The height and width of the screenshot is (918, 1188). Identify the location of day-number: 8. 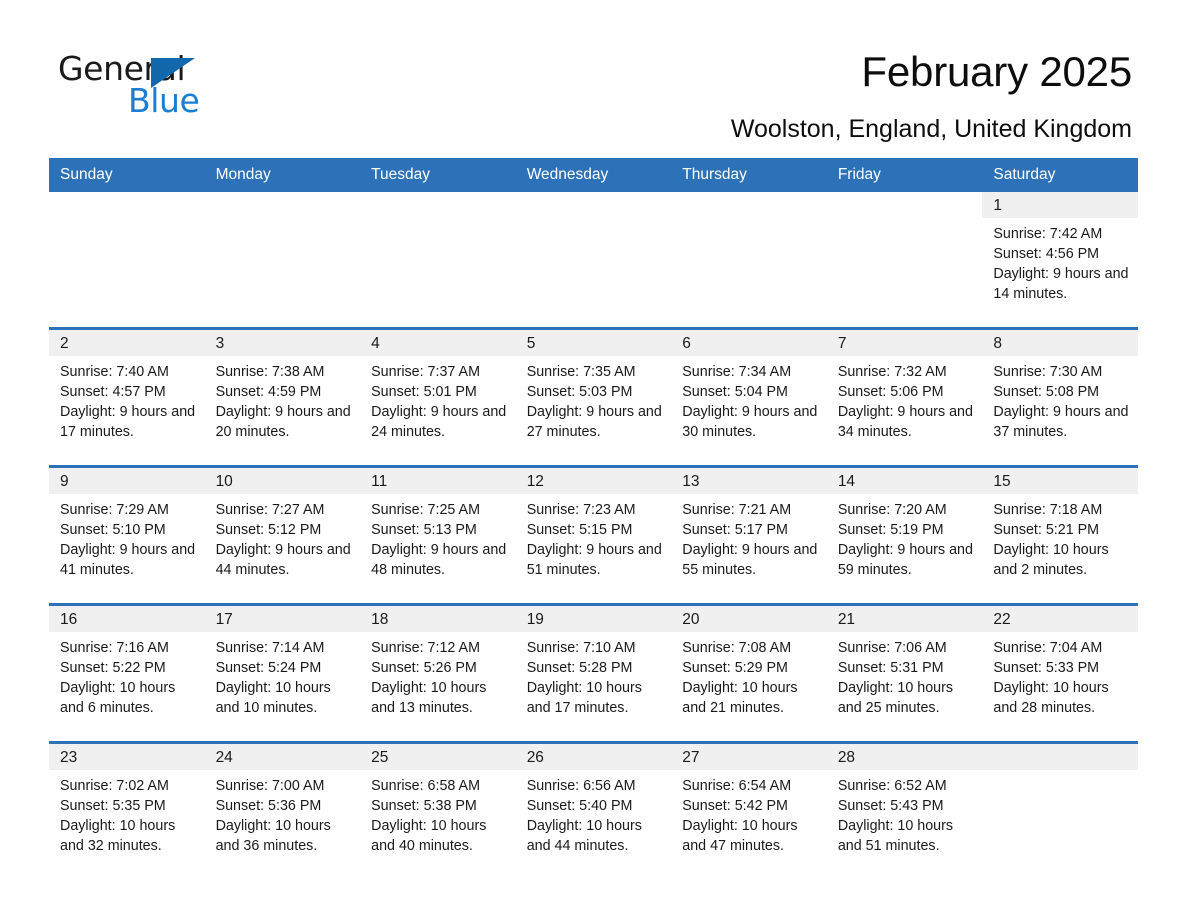
(1060, 343).